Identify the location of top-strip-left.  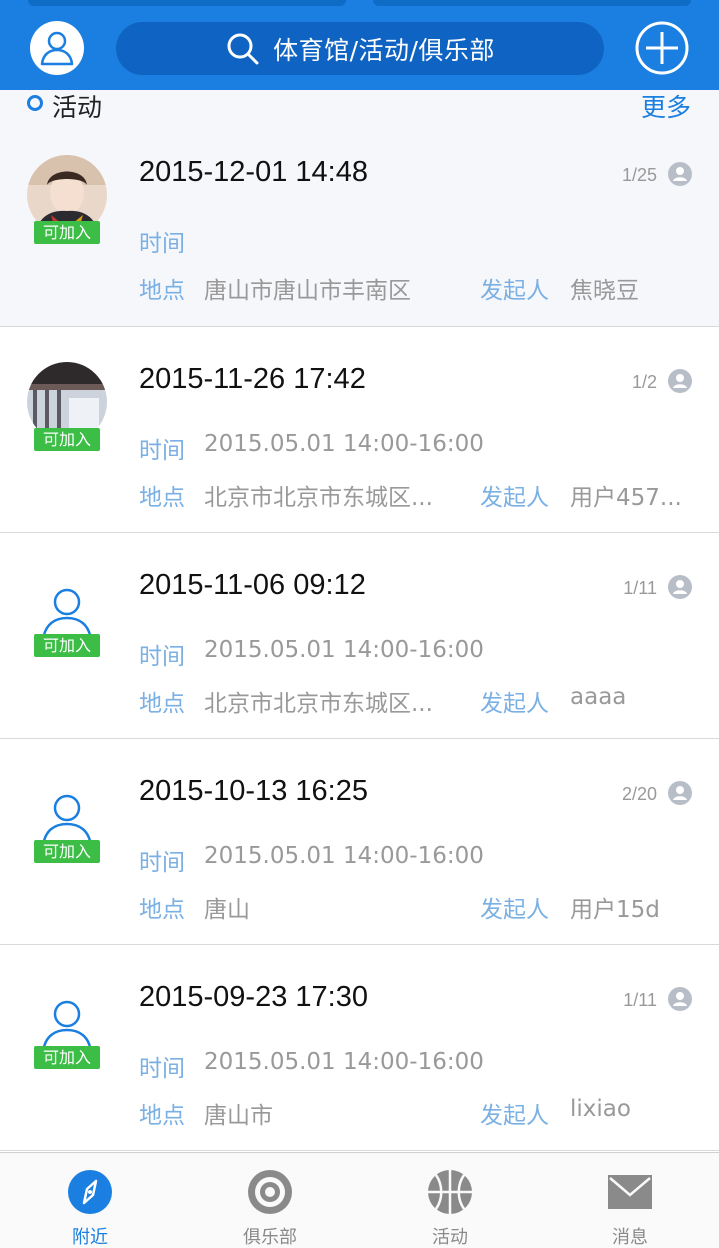
(187, 3).